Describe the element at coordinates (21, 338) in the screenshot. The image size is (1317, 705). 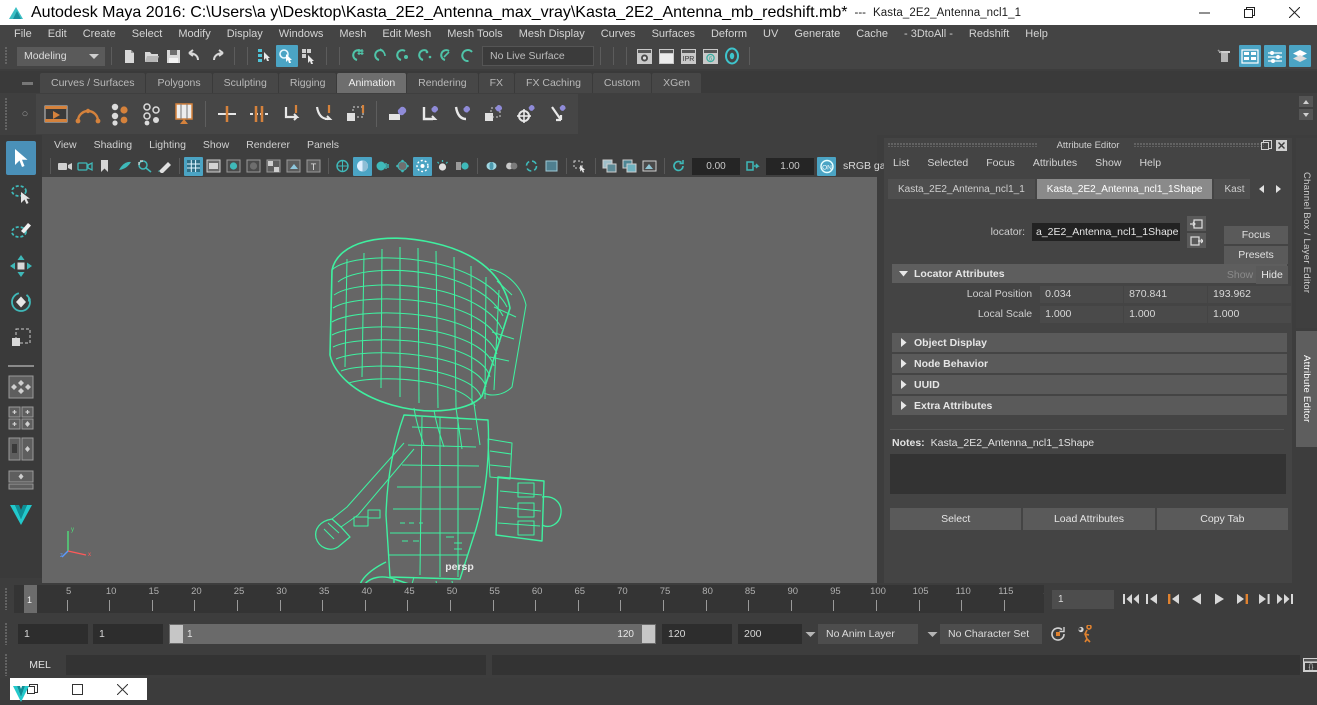
I see `scale-tool-button` at that location.